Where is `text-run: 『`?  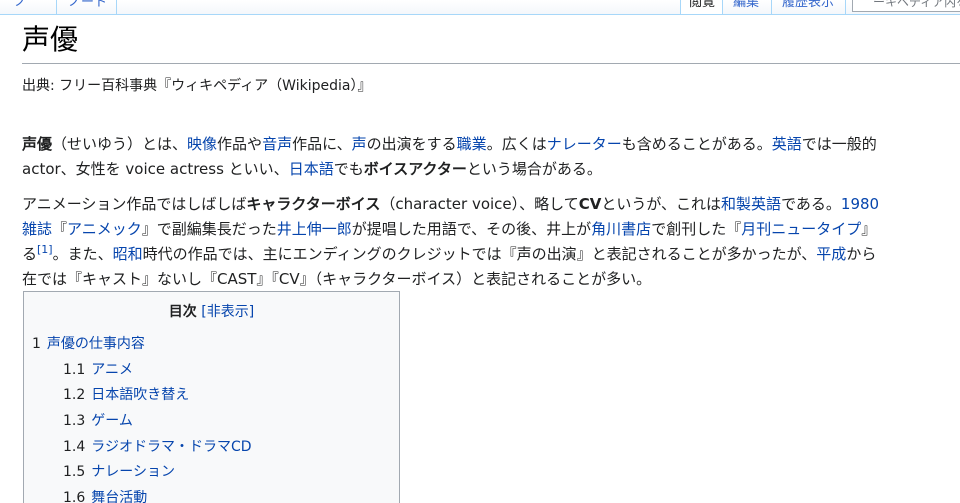 text-run: 『 is located at coordinates (60, 229).